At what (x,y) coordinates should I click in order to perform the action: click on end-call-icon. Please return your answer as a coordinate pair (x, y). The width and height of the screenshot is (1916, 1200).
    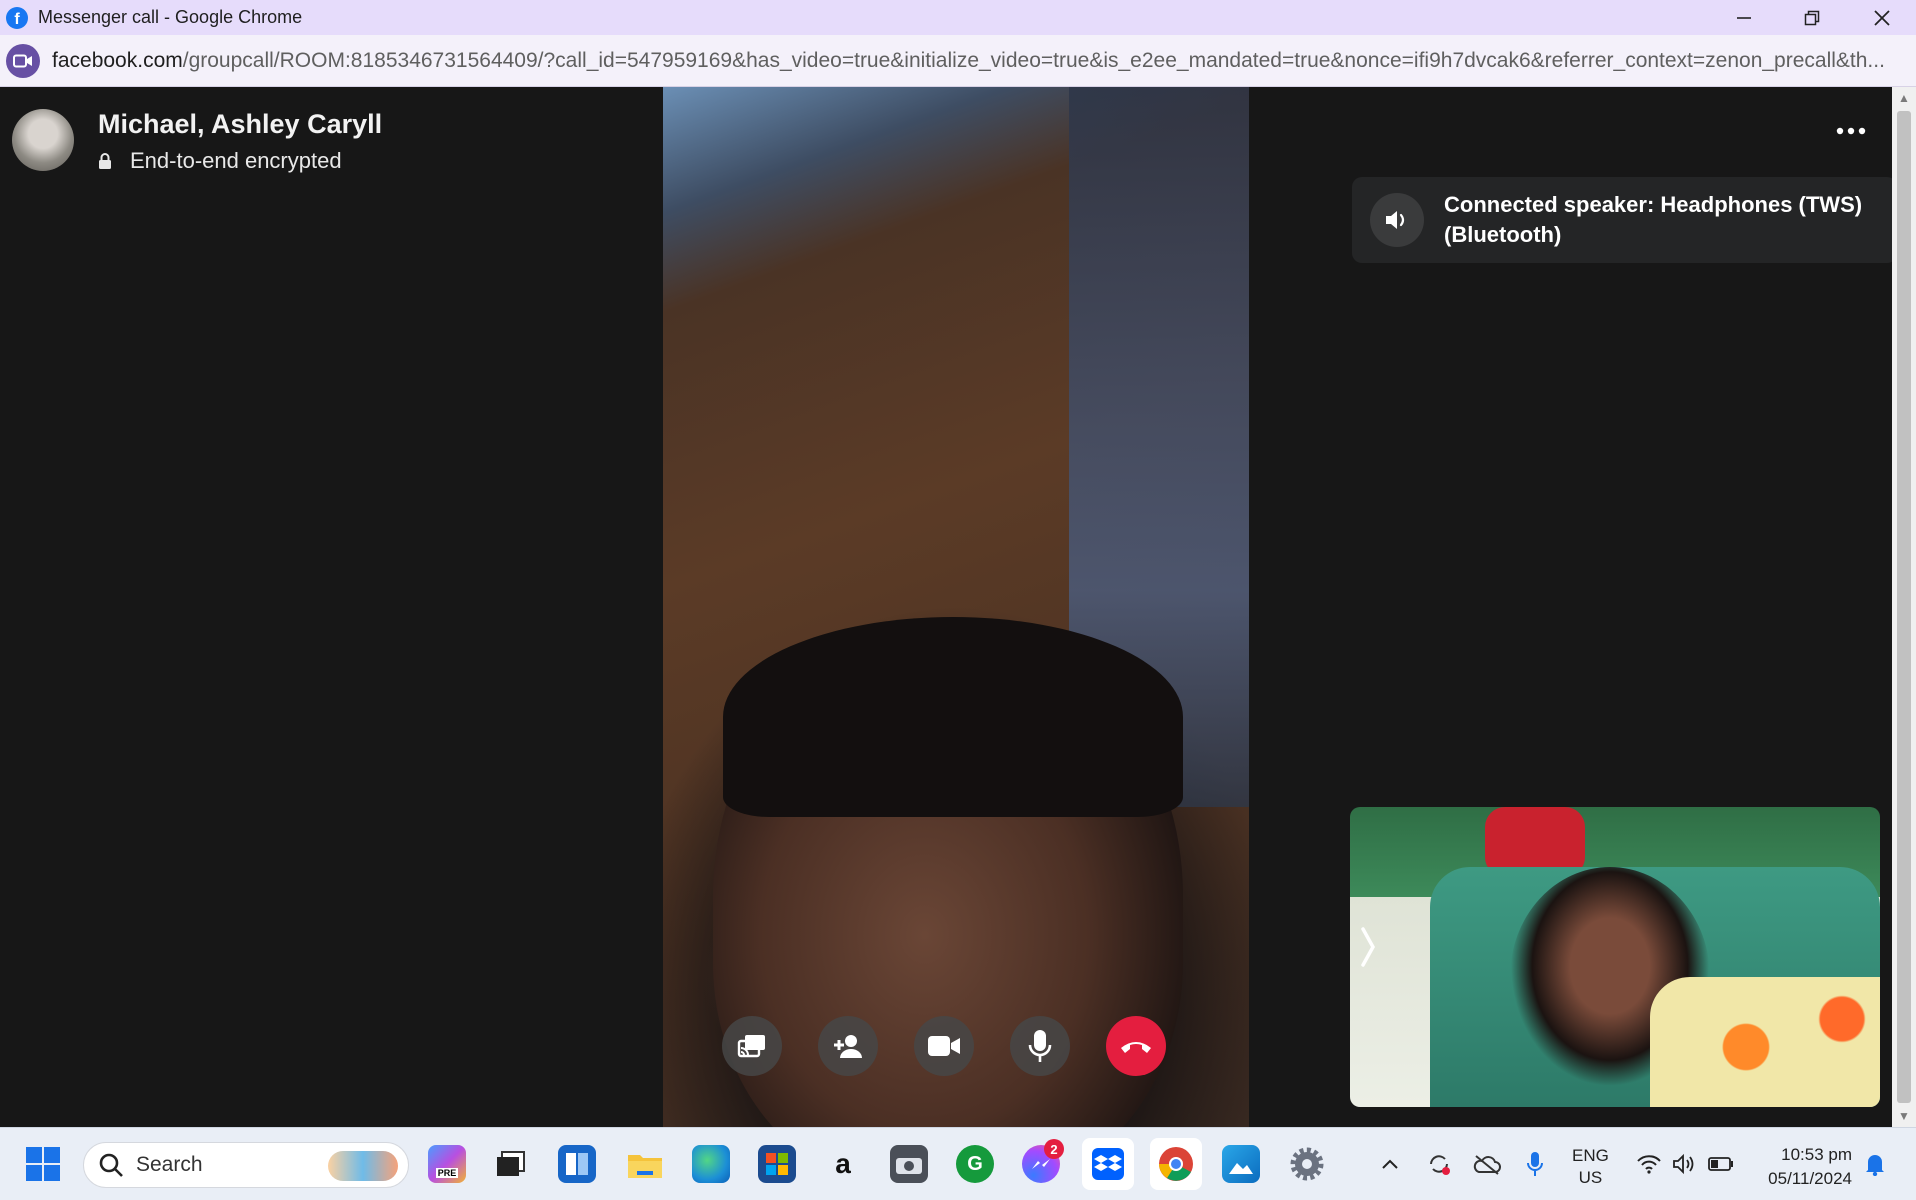
    Looking at the image, I should click on (1136, 1047).